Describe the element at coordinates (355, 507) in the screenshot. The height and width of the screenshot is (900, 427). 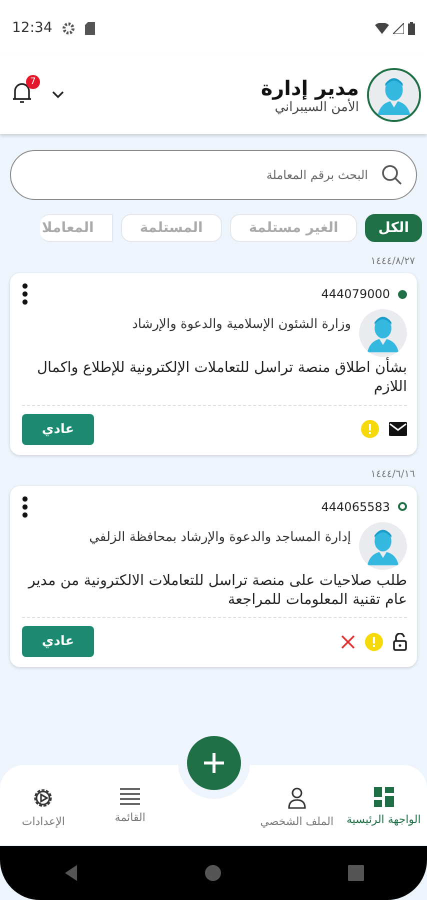
I see `transaction-number: 444065583` at that location.